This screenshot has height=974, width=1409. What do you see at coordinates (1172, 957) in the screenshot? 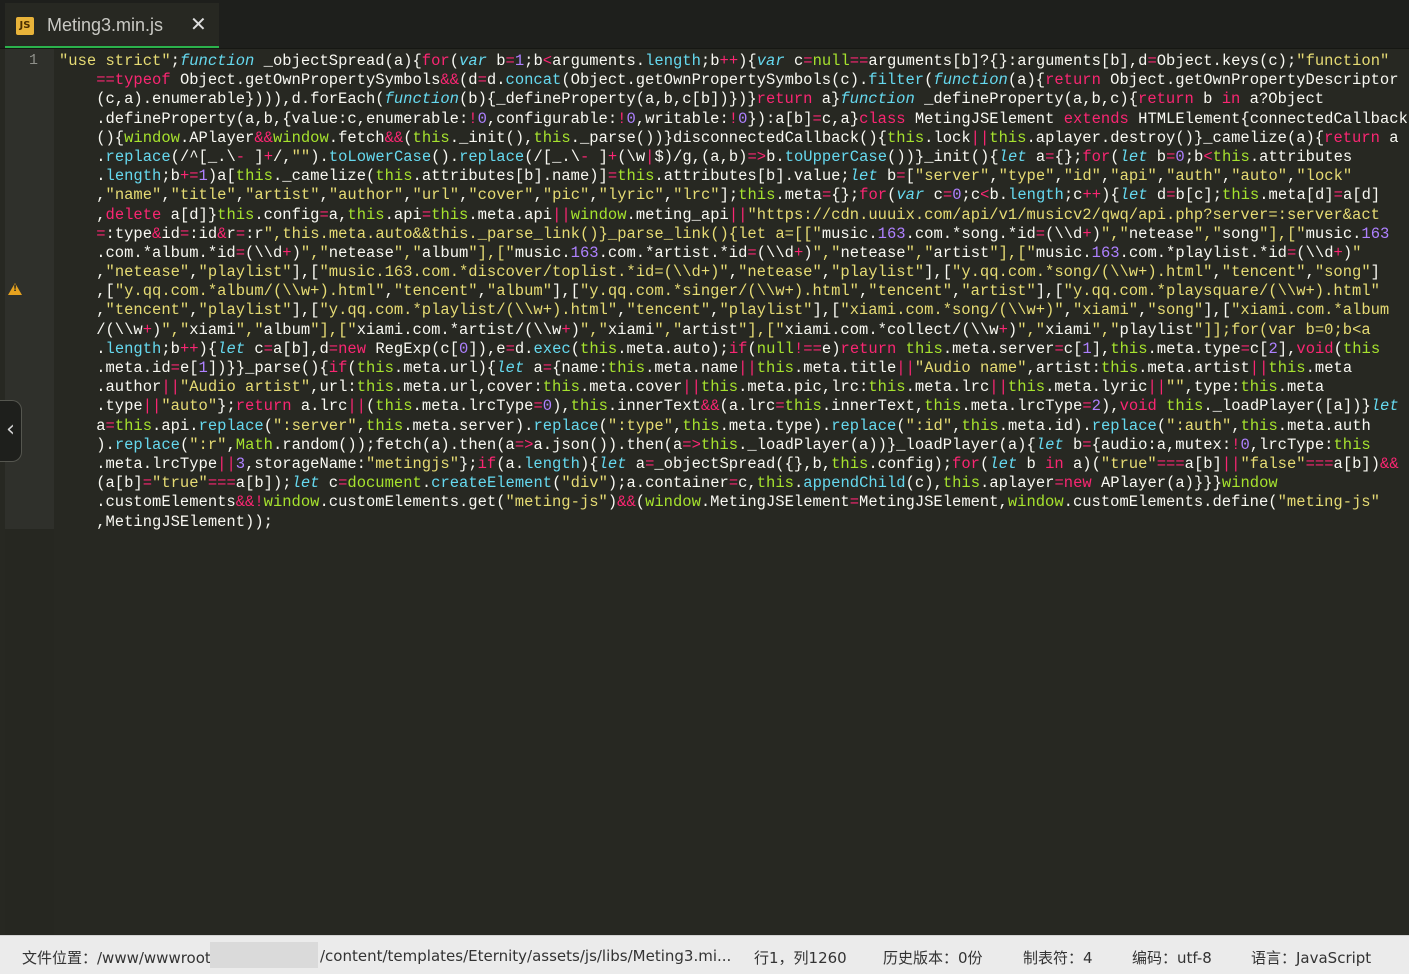
I see `encoding: 编码：utf-8` at bounding box center [1172, 957].